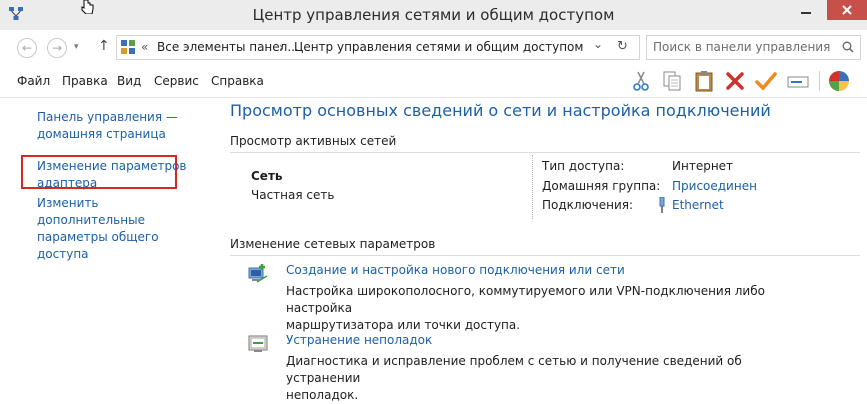 This screenshot has height=404, width=867. Describe the element at coordinates (313, 141) in the screenshot. I see `active-networks-heading: Просмотр активных сетей` at that location.